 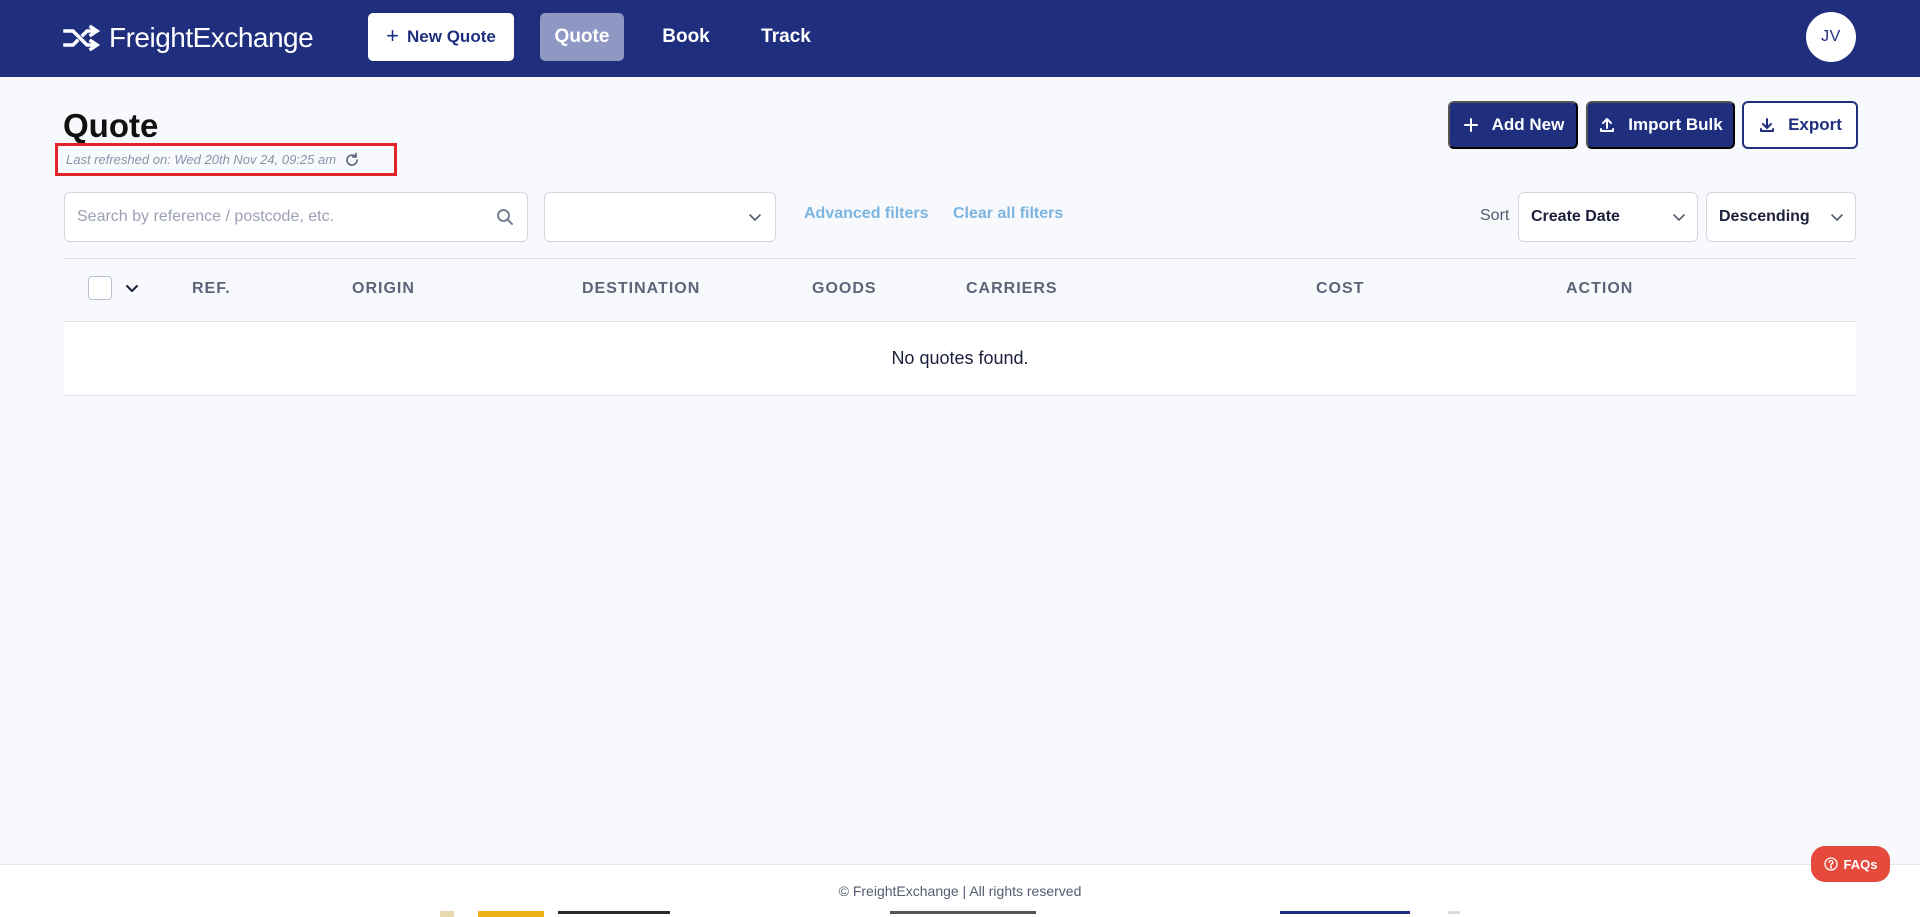 I want to click on tab-track: Track, so click(x=786, y=37).